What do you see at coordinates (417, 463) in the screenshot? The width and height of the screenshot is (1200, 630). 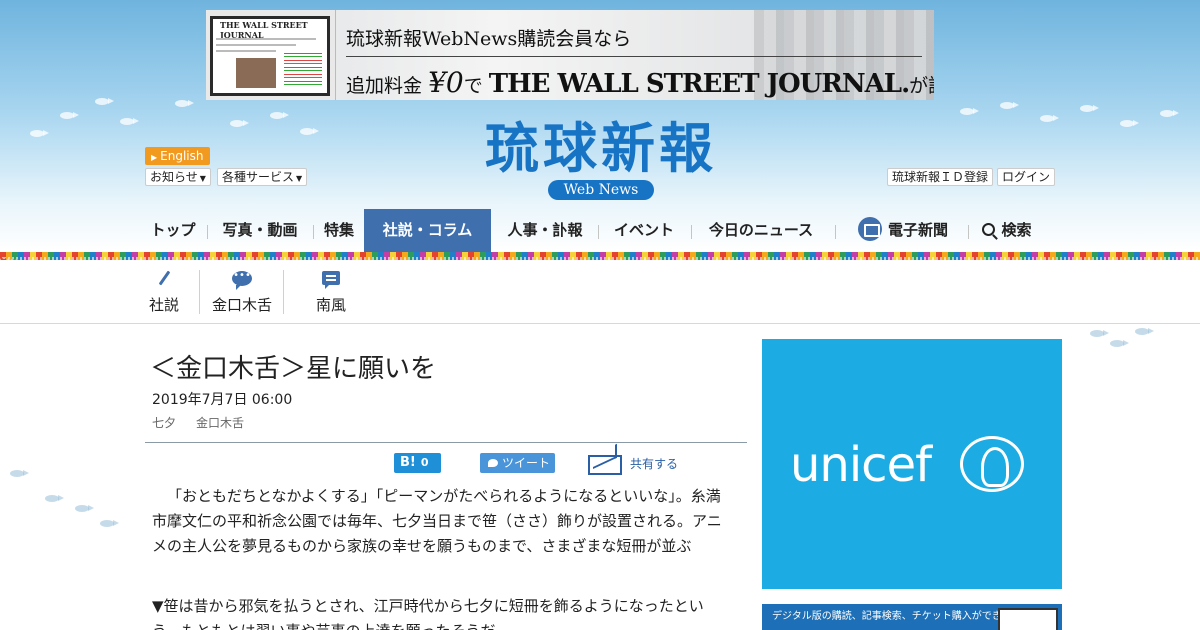 I see `hatena-bookmark-button: B! 0` at bounding box center [417, 463].